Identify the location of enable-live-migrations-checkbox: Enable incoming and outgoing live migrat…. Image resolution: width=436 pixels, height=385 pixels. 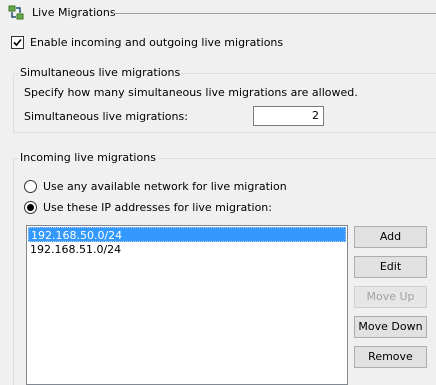
(147, 42).